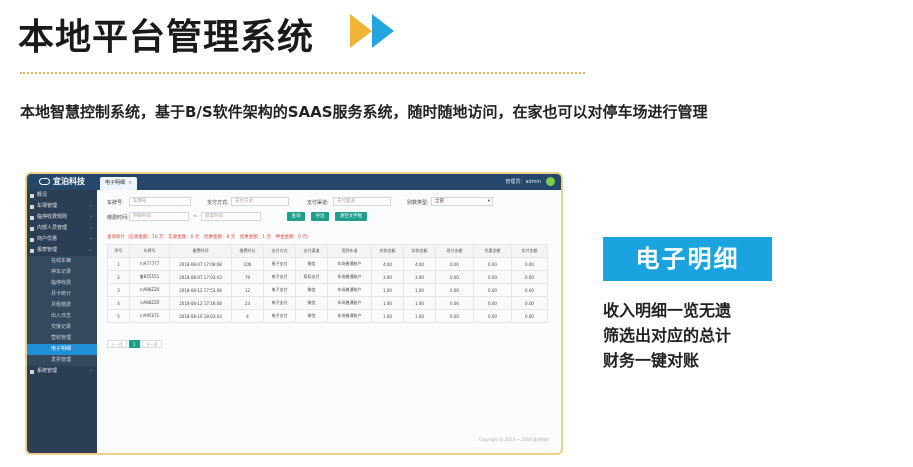  What do you see at coordinates (492, 251) in the screenshot?
I see `table-header-cell: 优惠金额` at bounding box center [492, 251].